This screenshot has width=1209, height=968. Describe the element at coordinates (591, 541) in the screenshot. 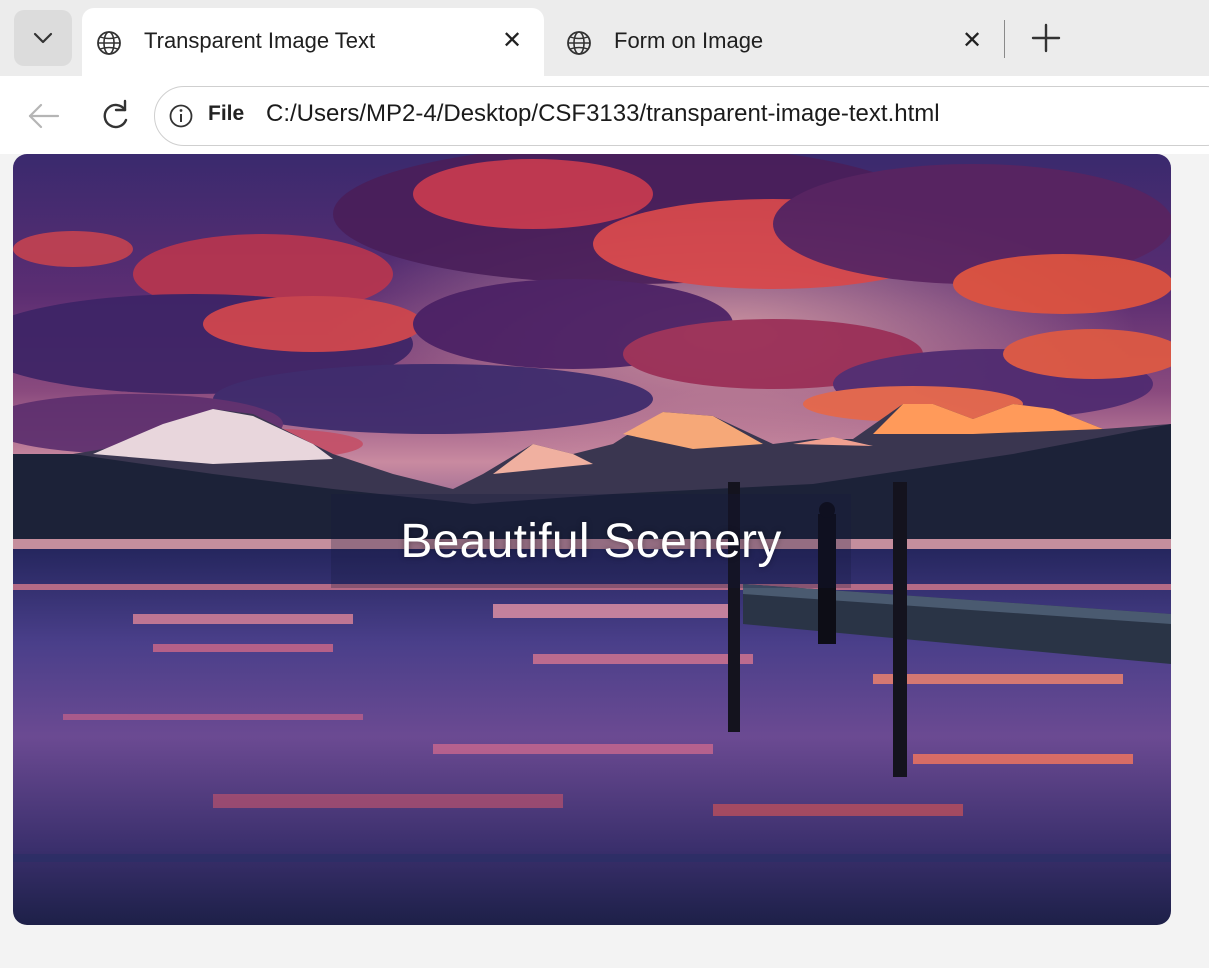

I see `scenery-caption: Beautiful Scenery` at that location.